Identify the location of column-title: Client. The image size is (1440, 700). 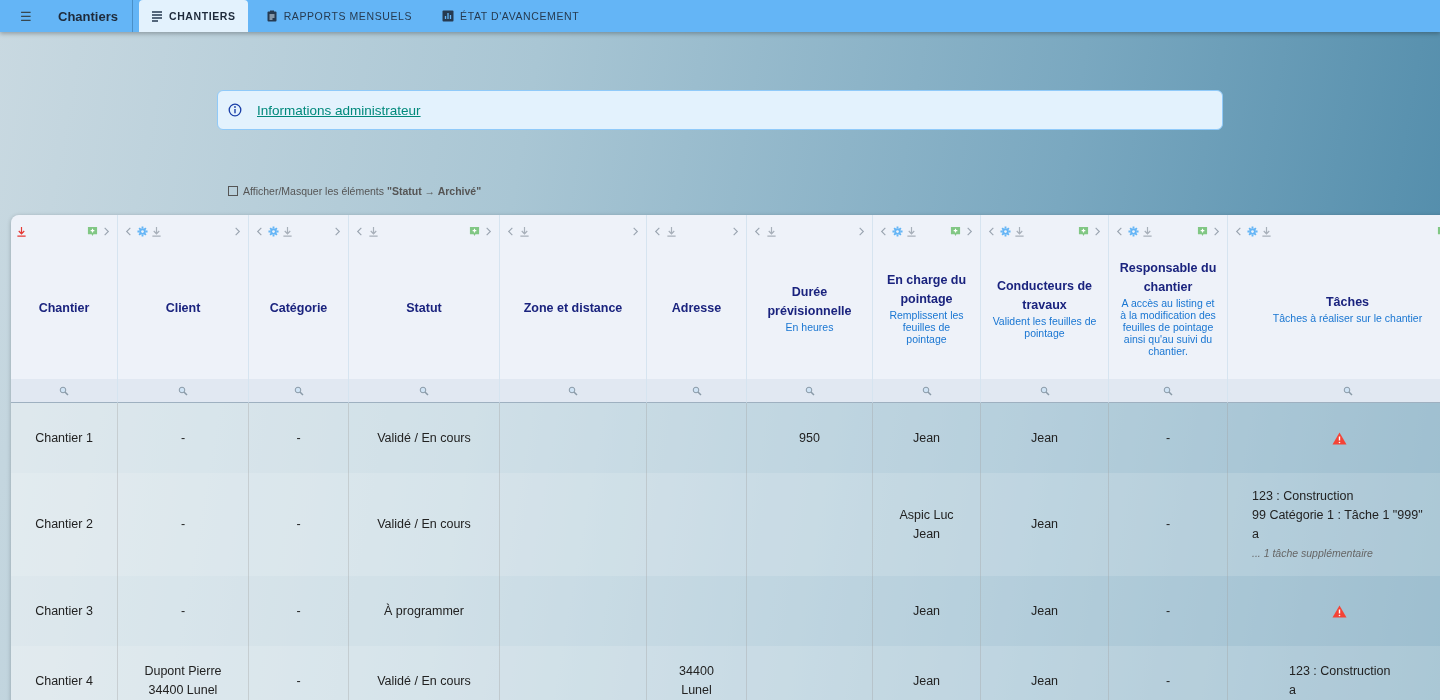
(183, 308).